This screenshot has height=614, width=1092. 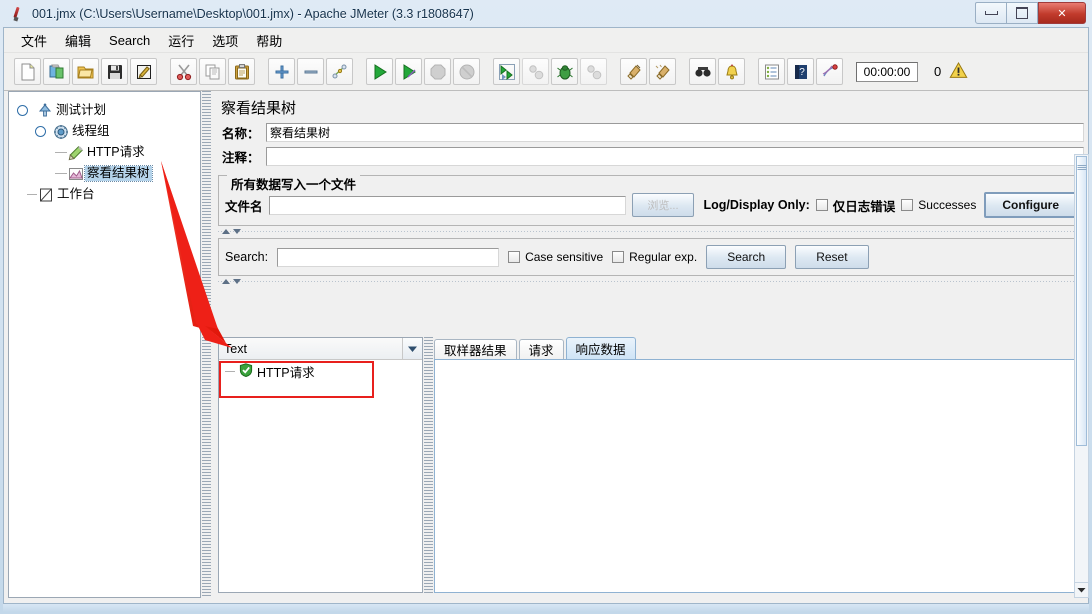 I want to click on window-controls: ✕, so click(x=1030, y=13).